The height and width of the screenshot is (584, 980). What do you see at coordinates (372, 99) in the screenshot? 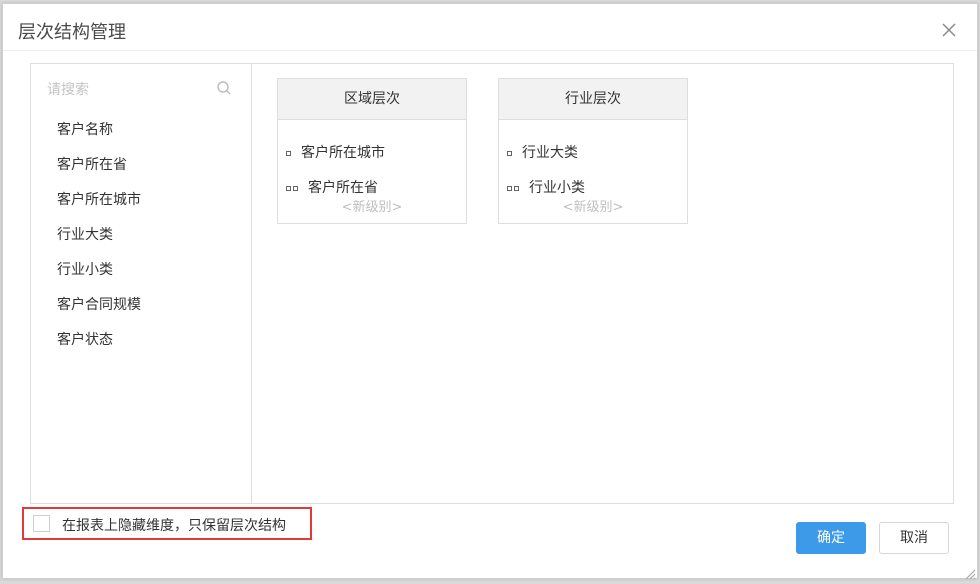
I see `hierarchy-title: 区域层次` at bounding box center [372, 99].